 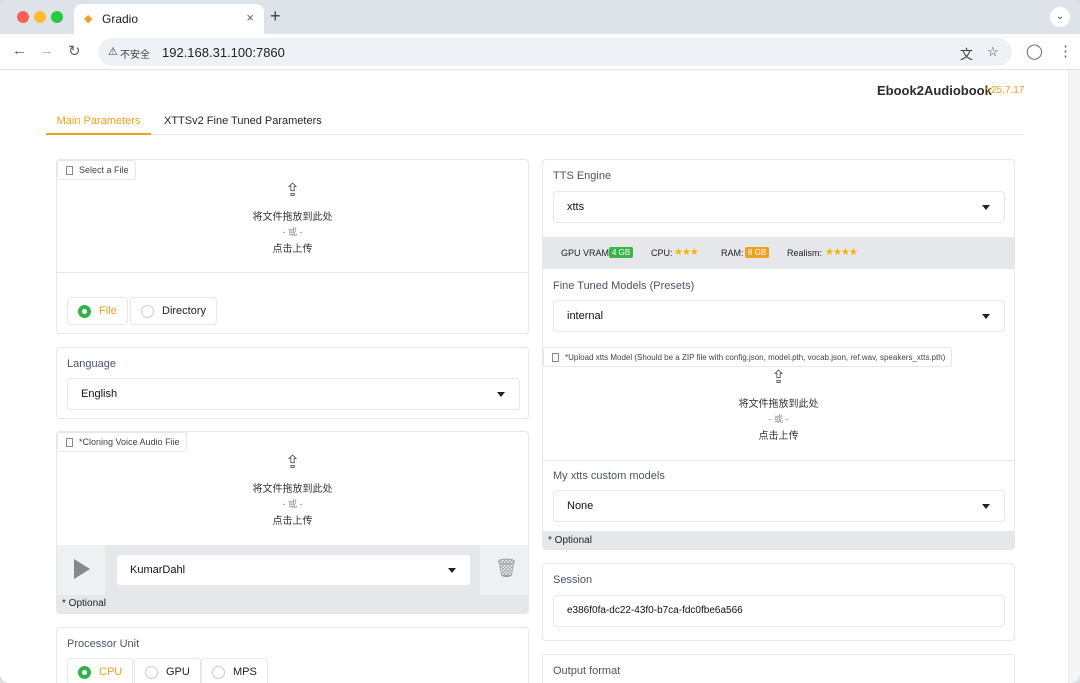 I want to click on fine-tuned-select: internal, so click(x=779, y=316).